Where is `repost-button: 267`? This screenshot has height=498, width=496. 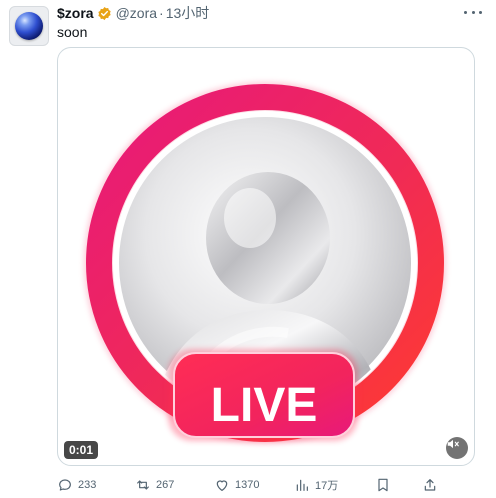 repost-button: 267 is located at coordinates (154, 485).